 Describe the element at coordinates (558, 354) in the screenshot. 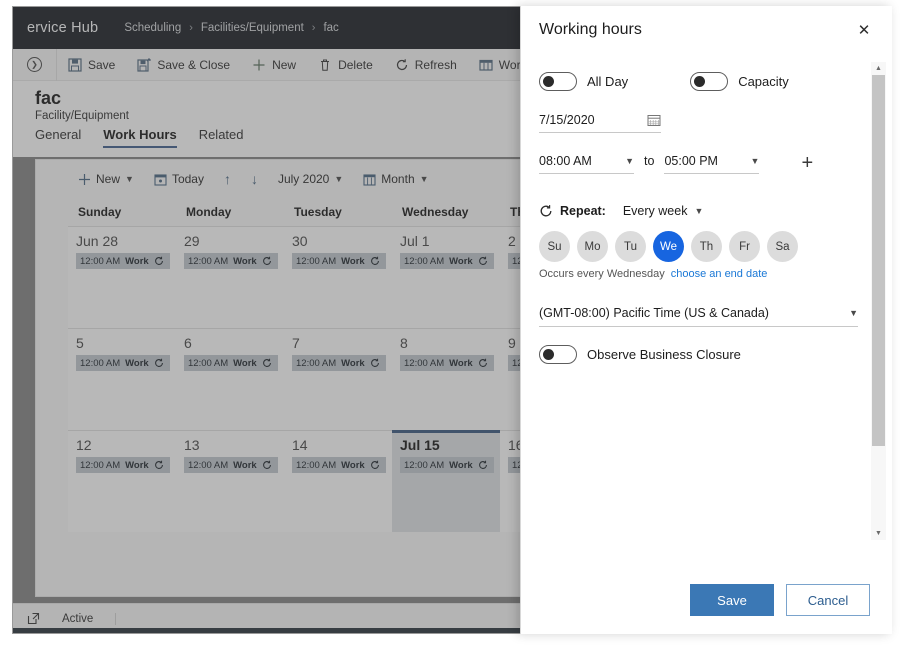

I see `business-closure-switch` at that location.